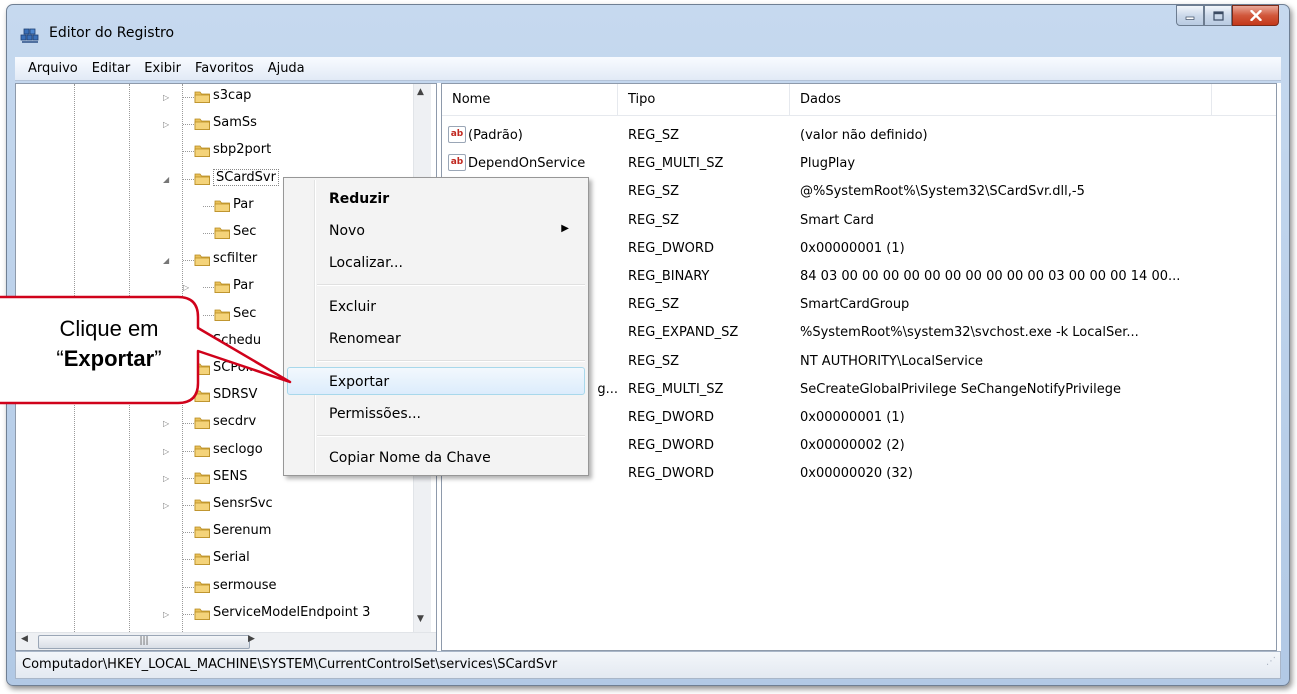 Image resolution: width=1297 pixels, height=694 pixels. What do you see at coordinates (365, 339) in the screenshot?
I see `menu-item-label: Renomear` at bounding box center [365, 339].